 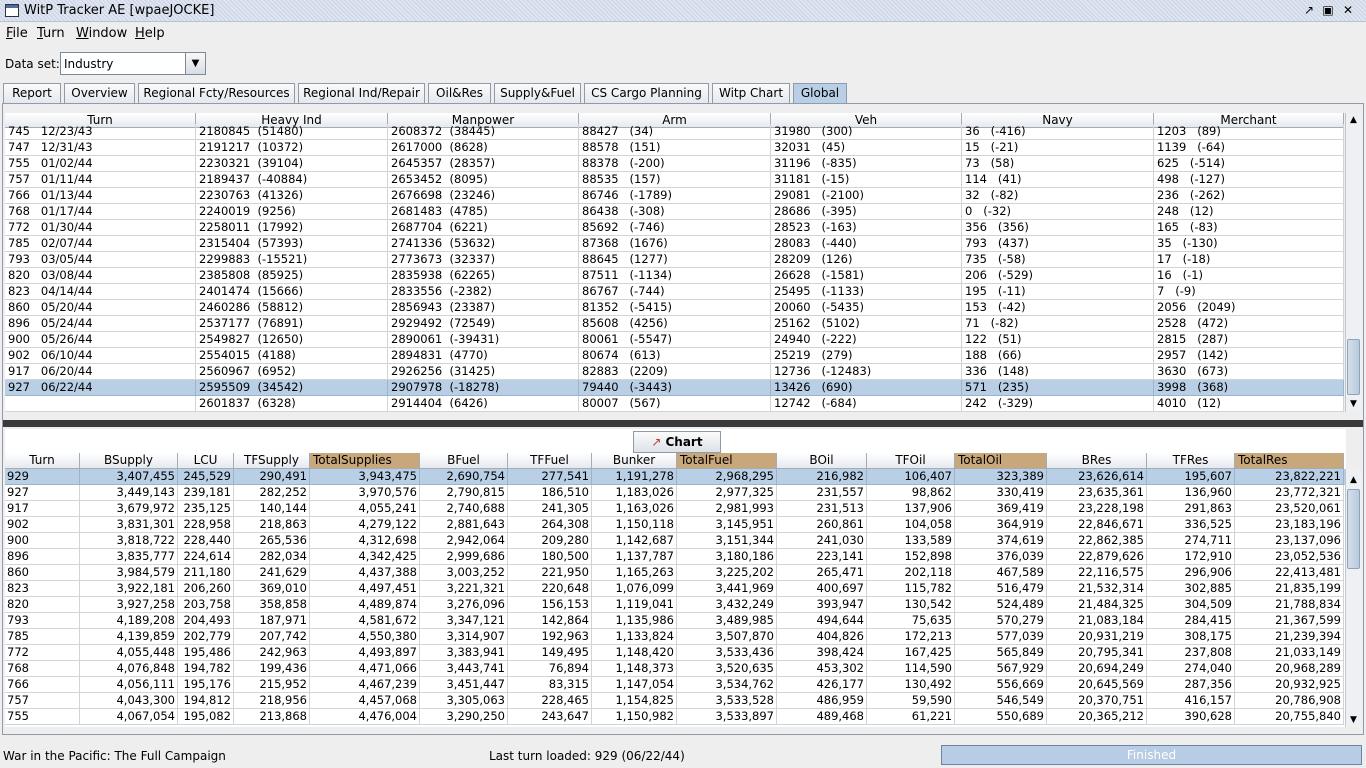 What do you see at coordinates (129, 461) in the screenshot?
I see `column-header-bsupply: BSupply` at bounding box center [129, 461].